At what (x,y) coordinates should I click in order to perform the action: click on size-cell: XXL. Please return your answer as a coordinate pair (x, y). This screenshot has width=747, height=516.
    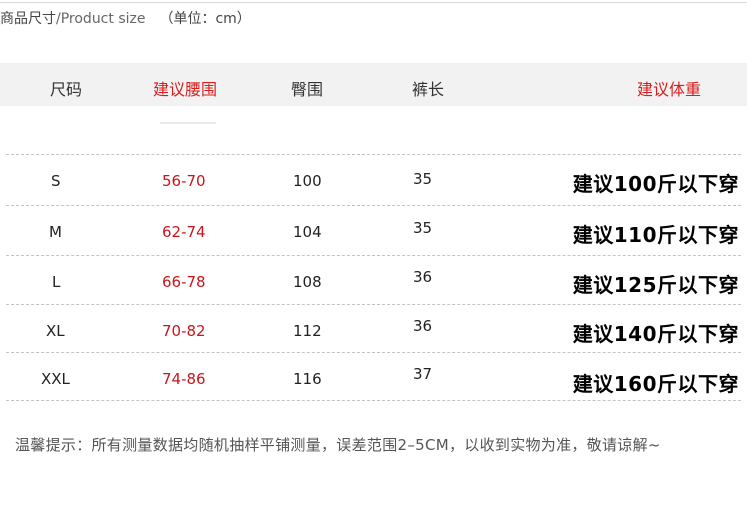
    Looking at the image, I should click on (55, 379).